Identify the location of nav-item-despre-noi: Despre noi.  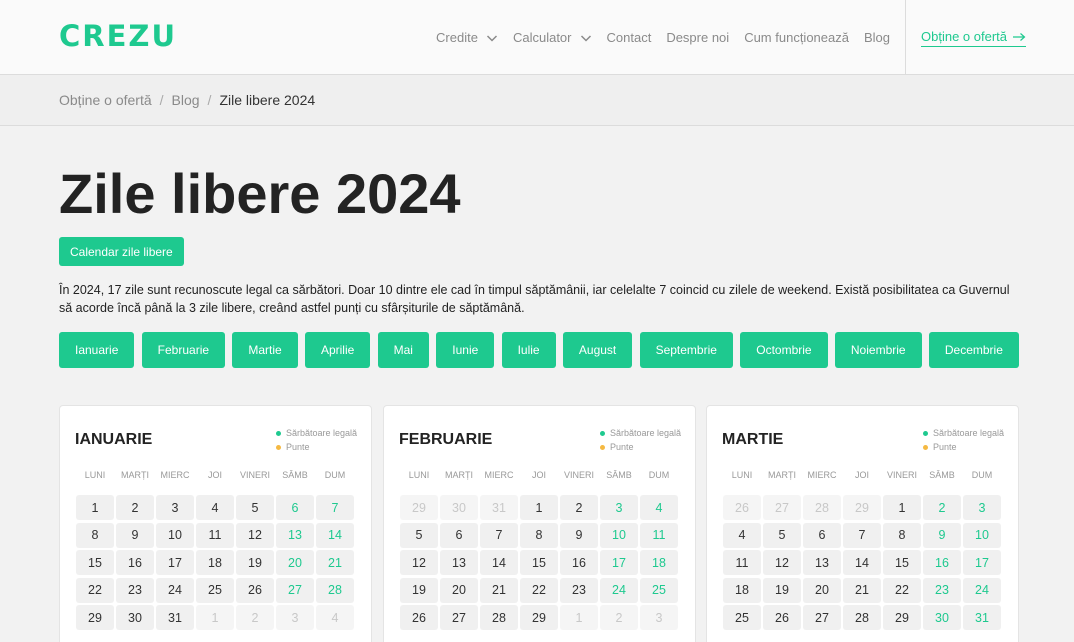
(697, 37).